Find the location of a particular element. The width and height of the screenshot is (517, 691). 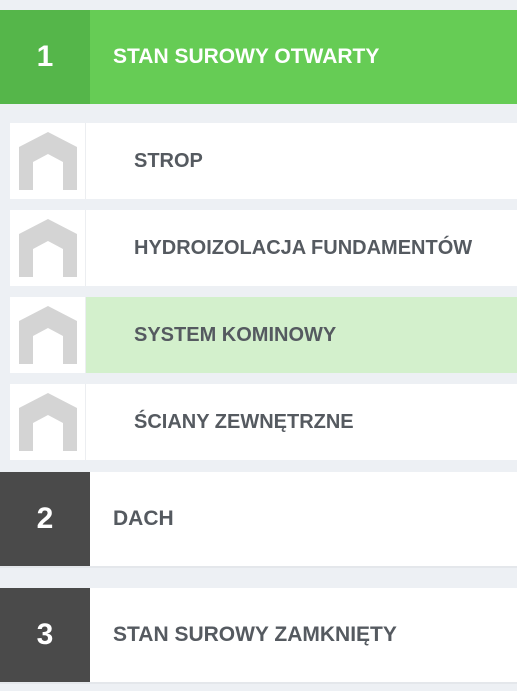

stage-title: STAN SUROWY ZAMKNIĘTY is located at coordinates (255, 634).